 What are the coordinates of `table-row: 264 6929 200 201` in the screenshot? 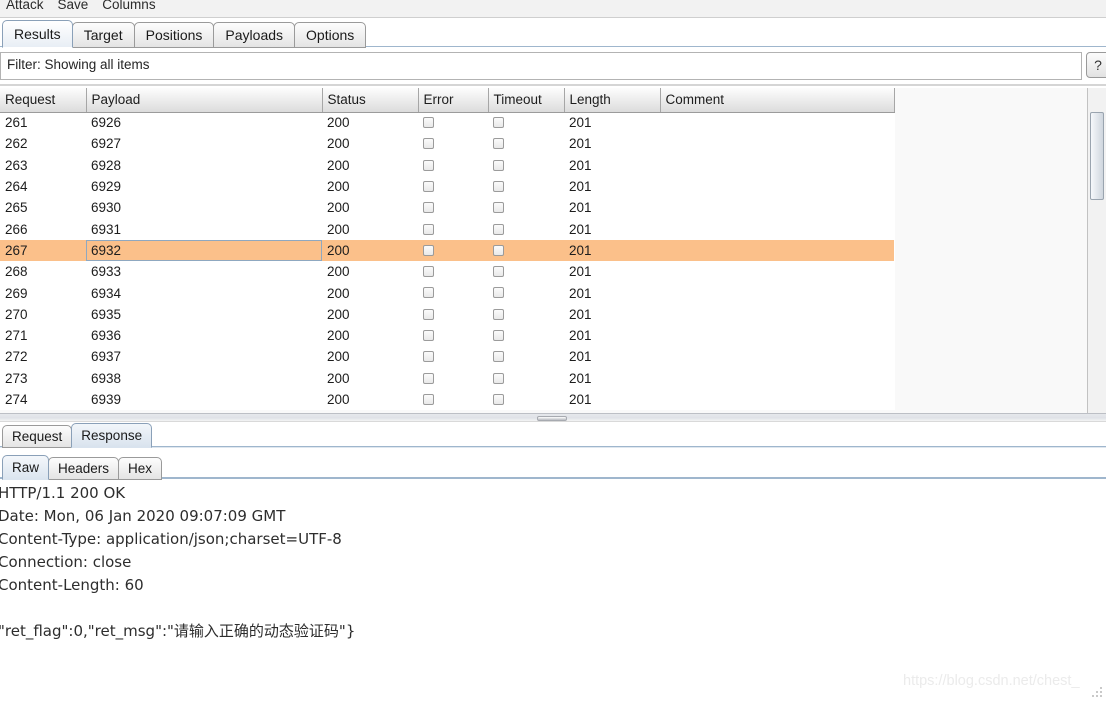 It's located at (447, 186).